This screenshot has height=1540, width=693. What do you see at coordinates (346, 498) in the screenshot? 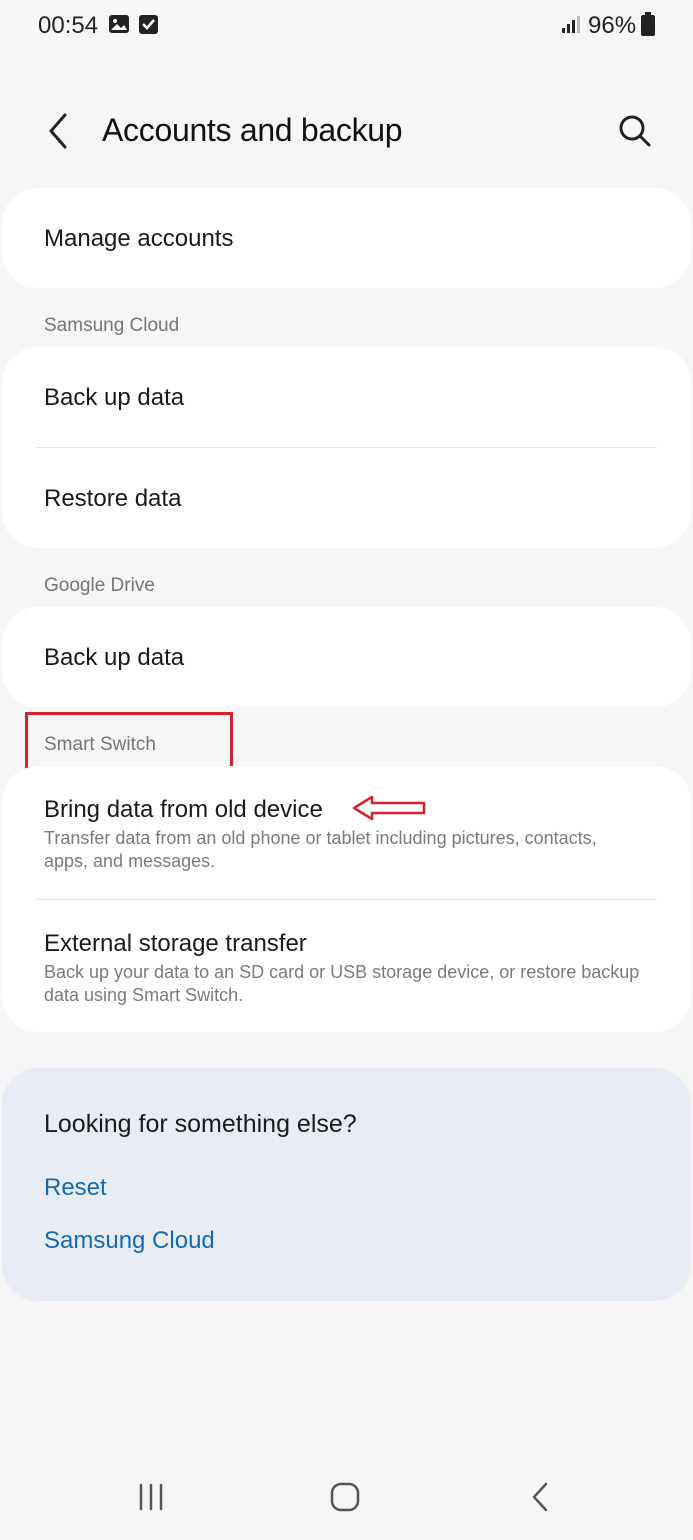
I see `samsung-restore-item: Restore data` at bounding box center [346, 498].